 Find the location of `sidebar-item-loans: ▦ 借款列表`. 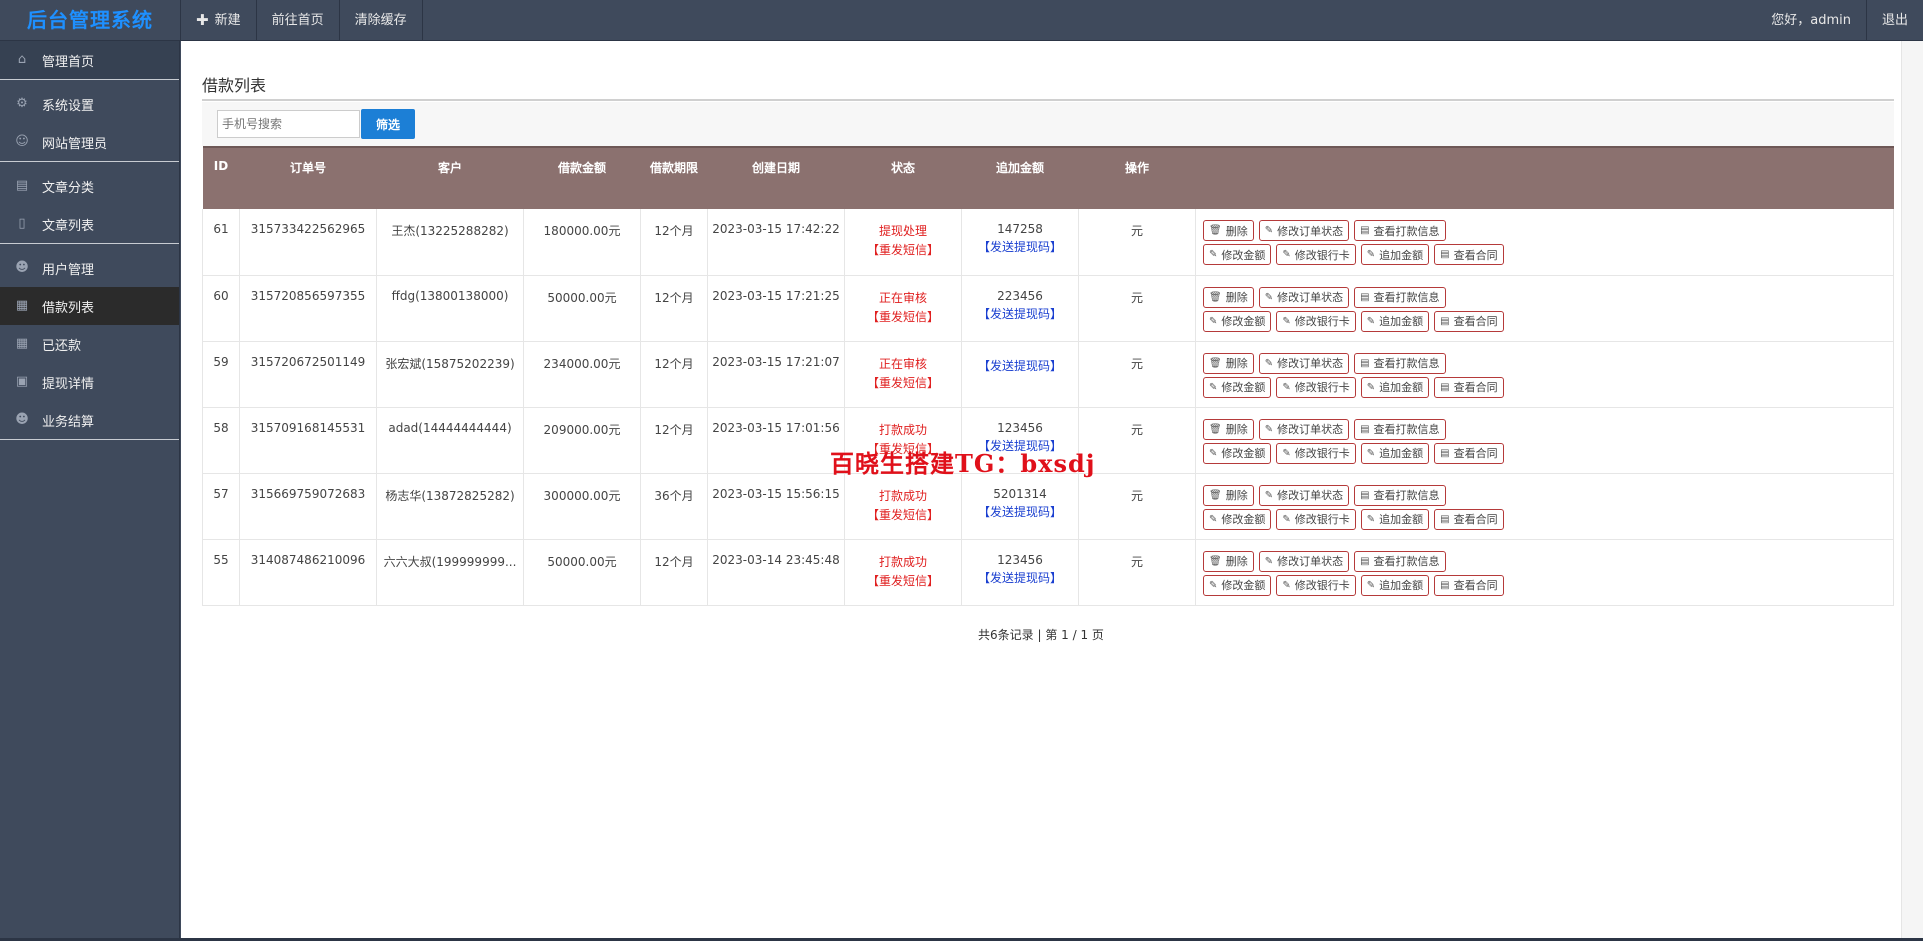

sidebar-item-loans: ▦ 借款列表 is located at coordinates (89, 306).